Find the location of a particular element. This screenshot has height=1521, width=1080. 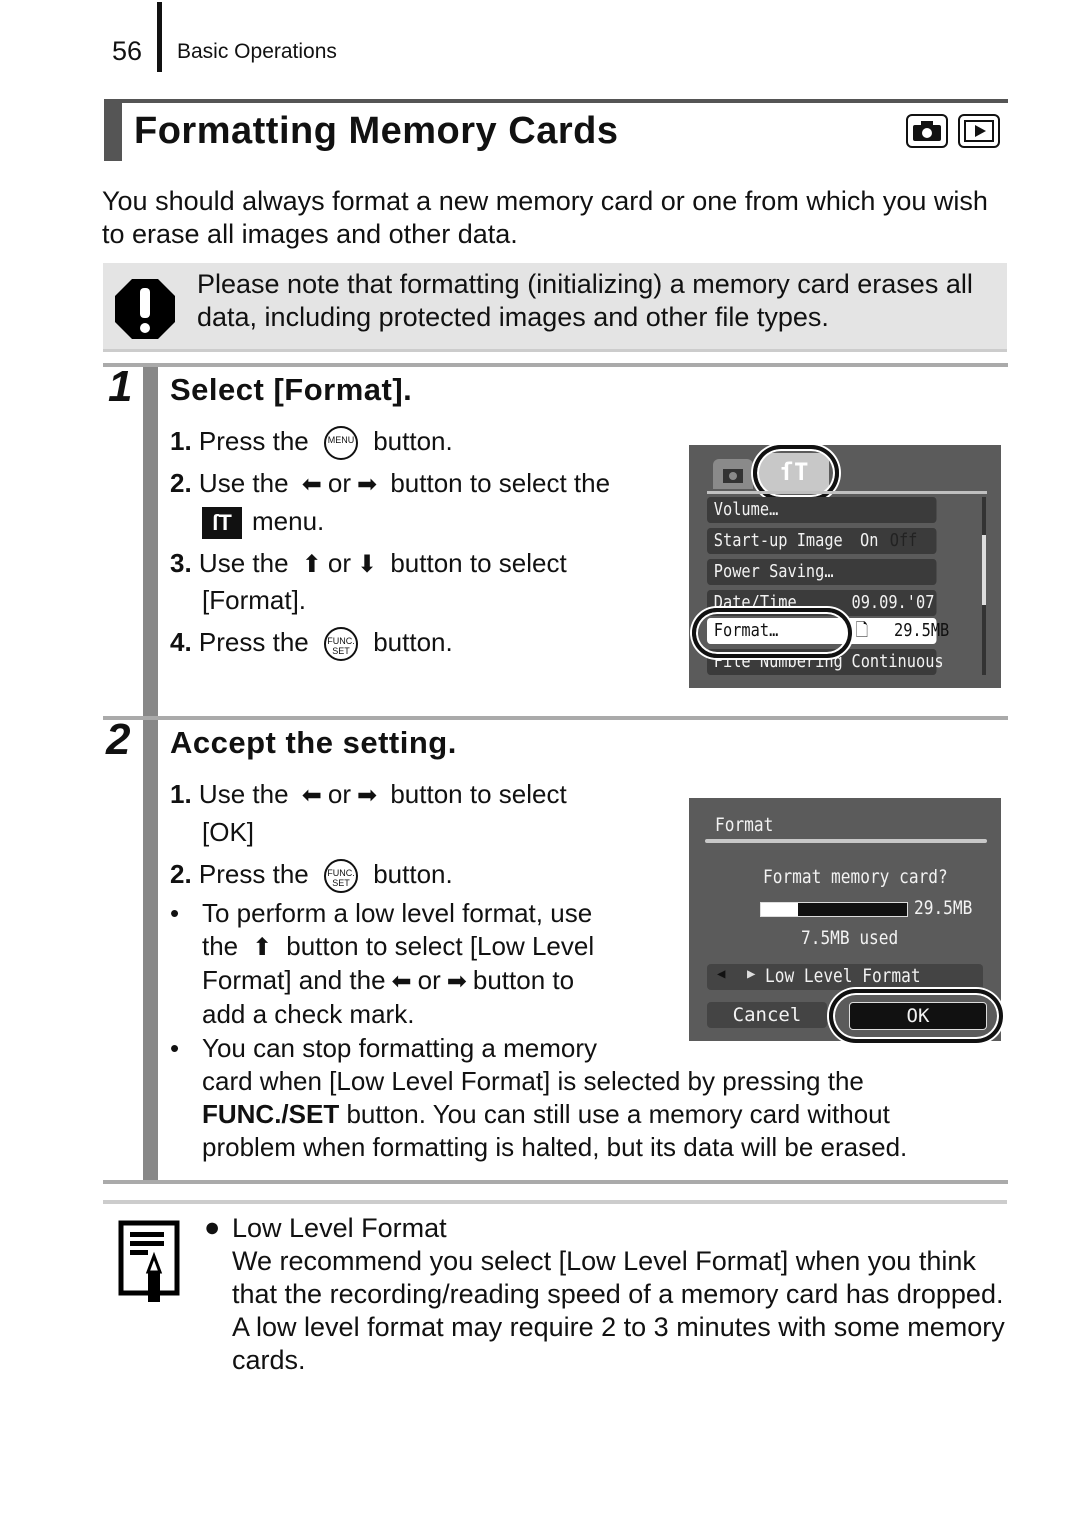

row-label: Start-up Image is located at coordinates (778, 540).